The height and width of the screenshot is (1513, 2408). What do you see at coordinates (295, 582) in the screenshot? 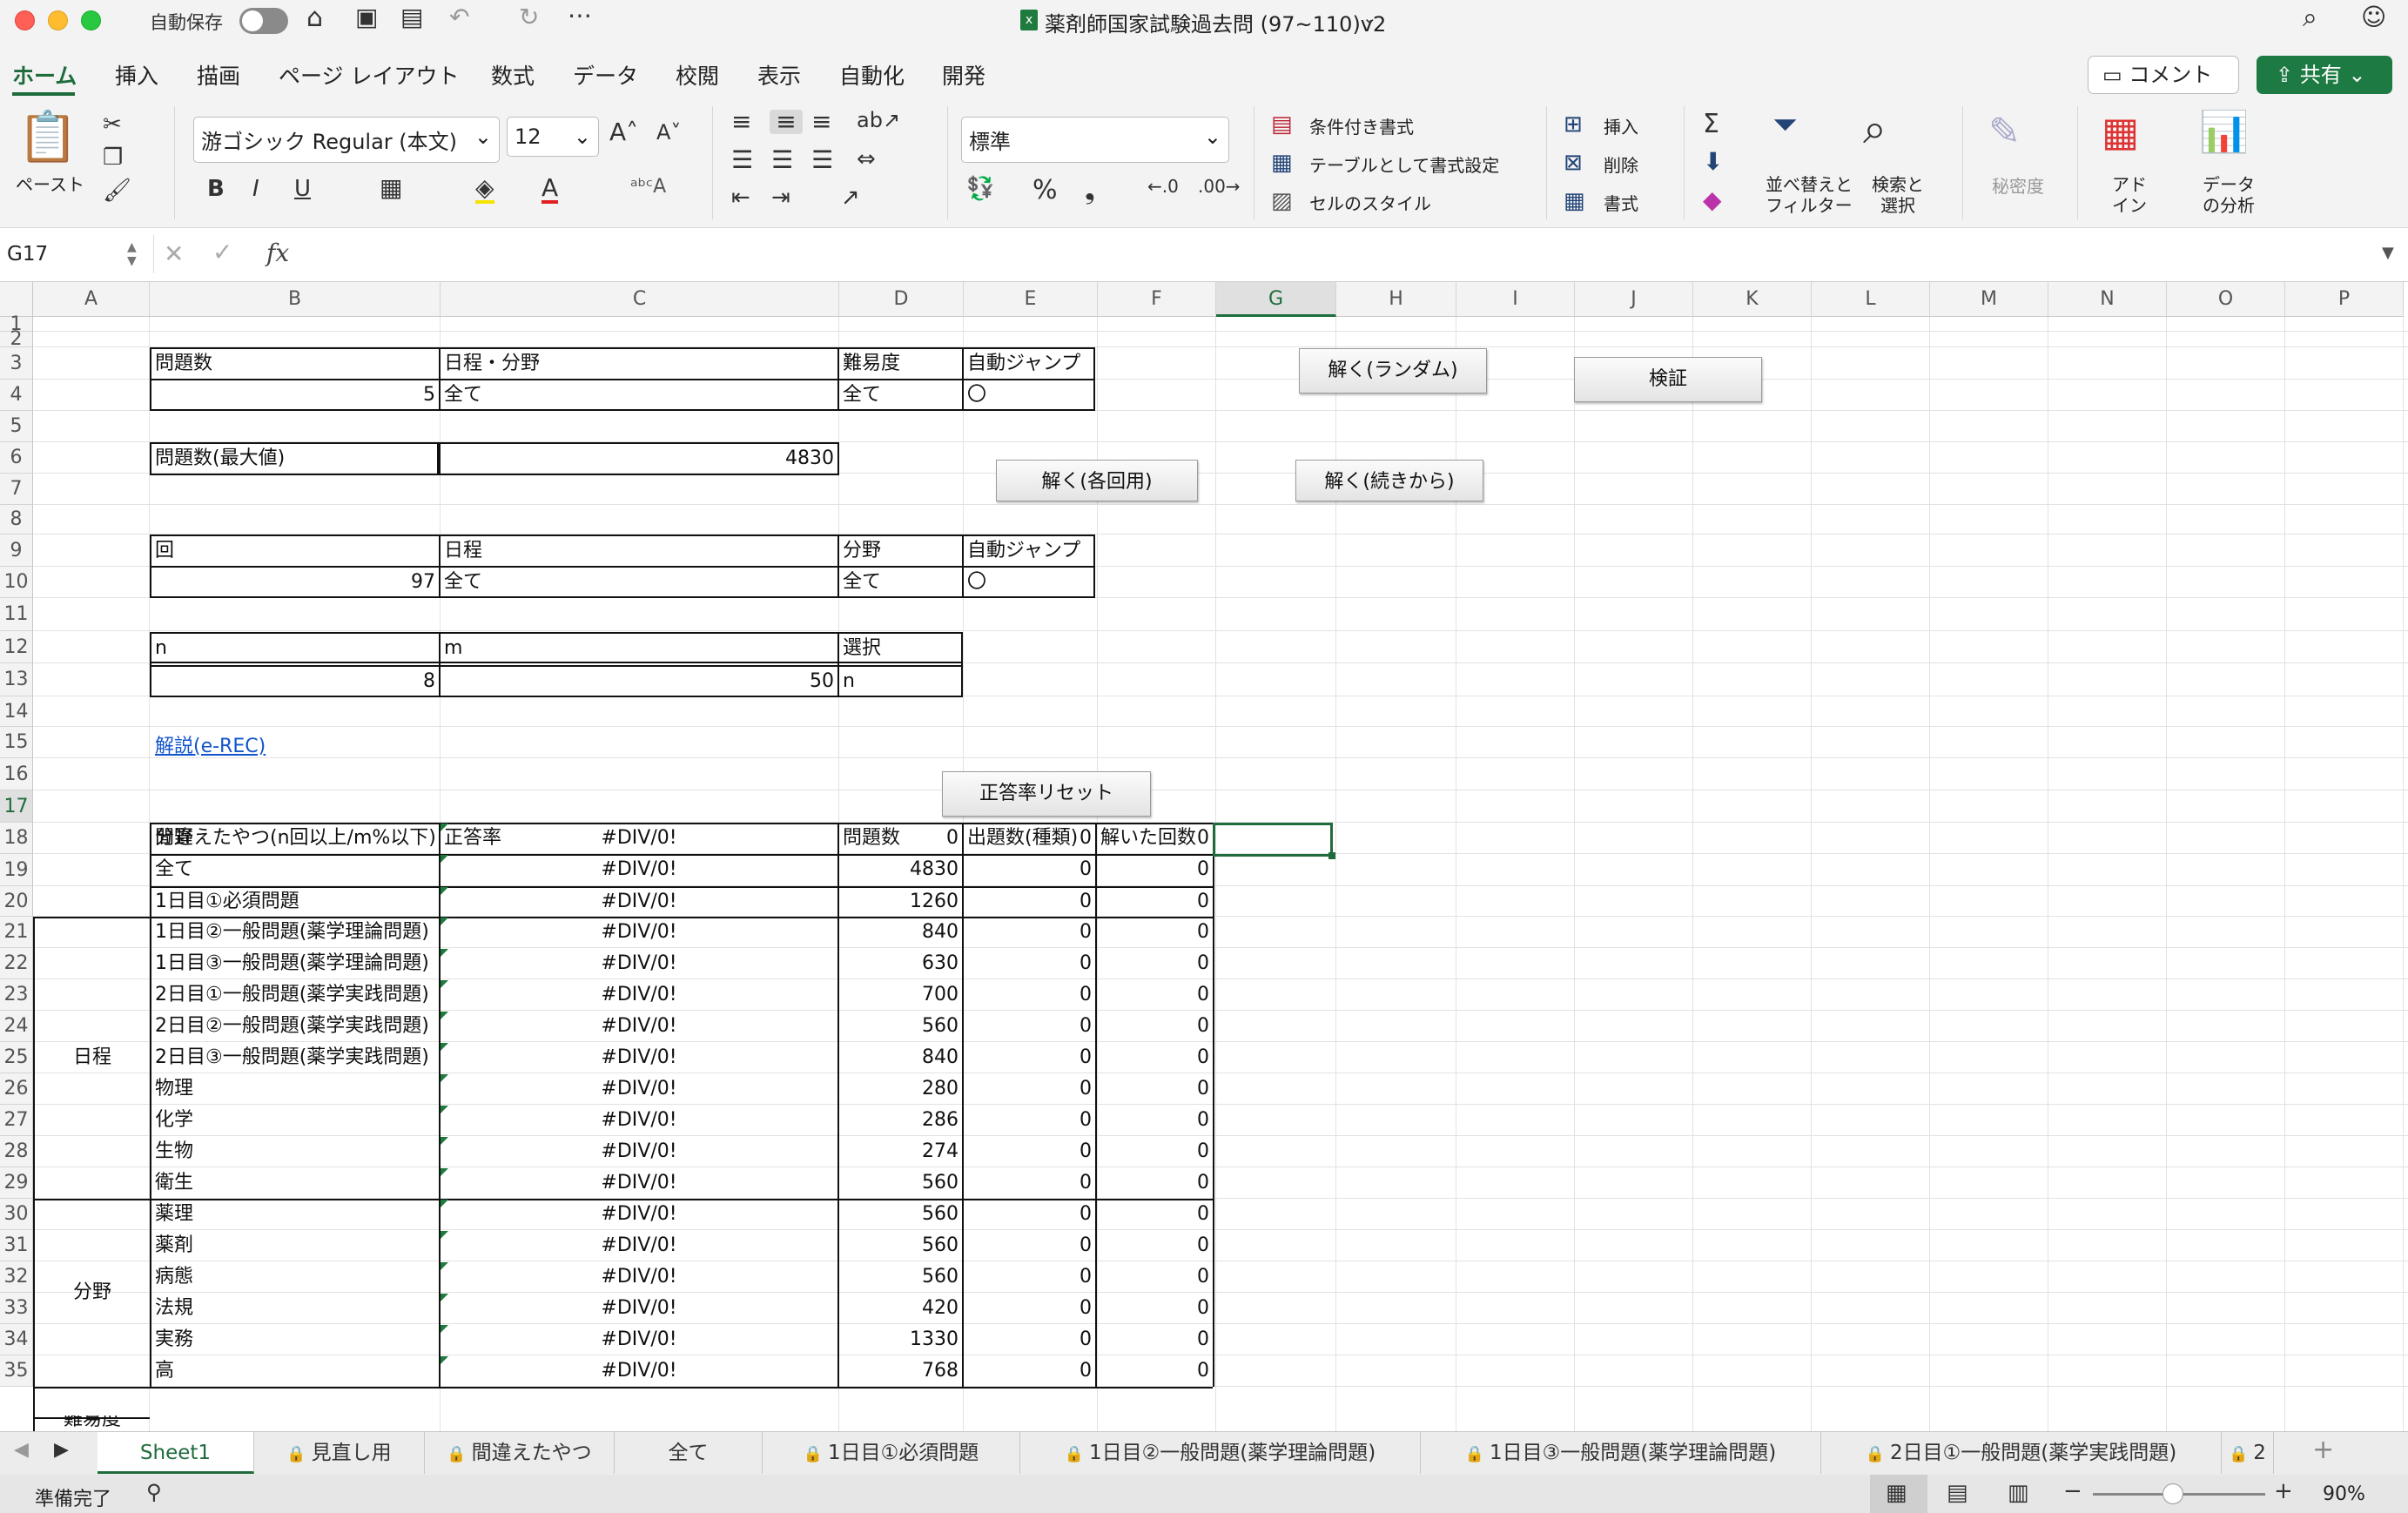
I see `value-round: 97` at bounding box center [295, 582].